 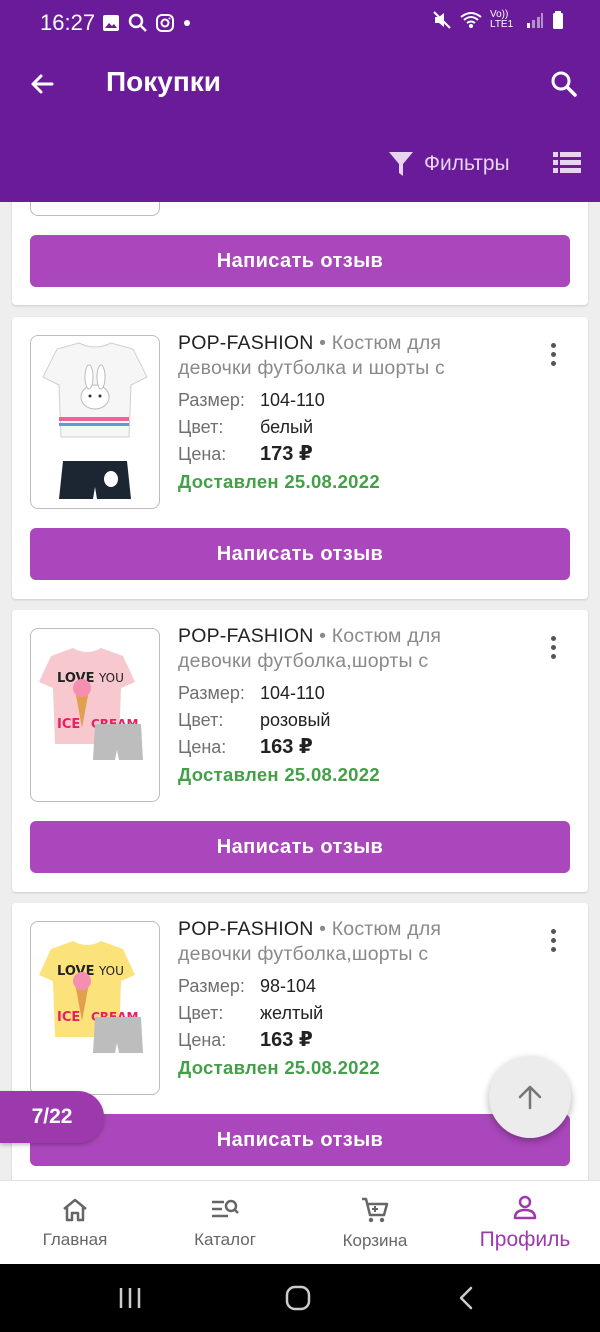 I want to click on color-value: белый, so click(x=287, y=427).